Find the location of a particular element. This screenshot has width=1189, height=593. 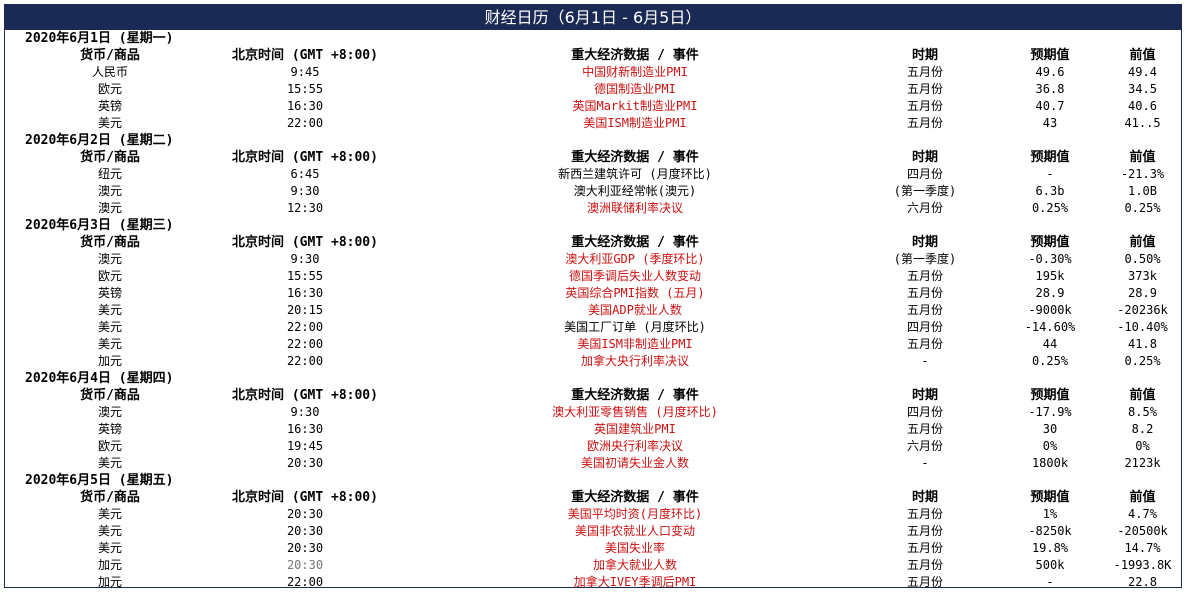

forecast-cell: -8250k is located at coordinates (1050, 531).